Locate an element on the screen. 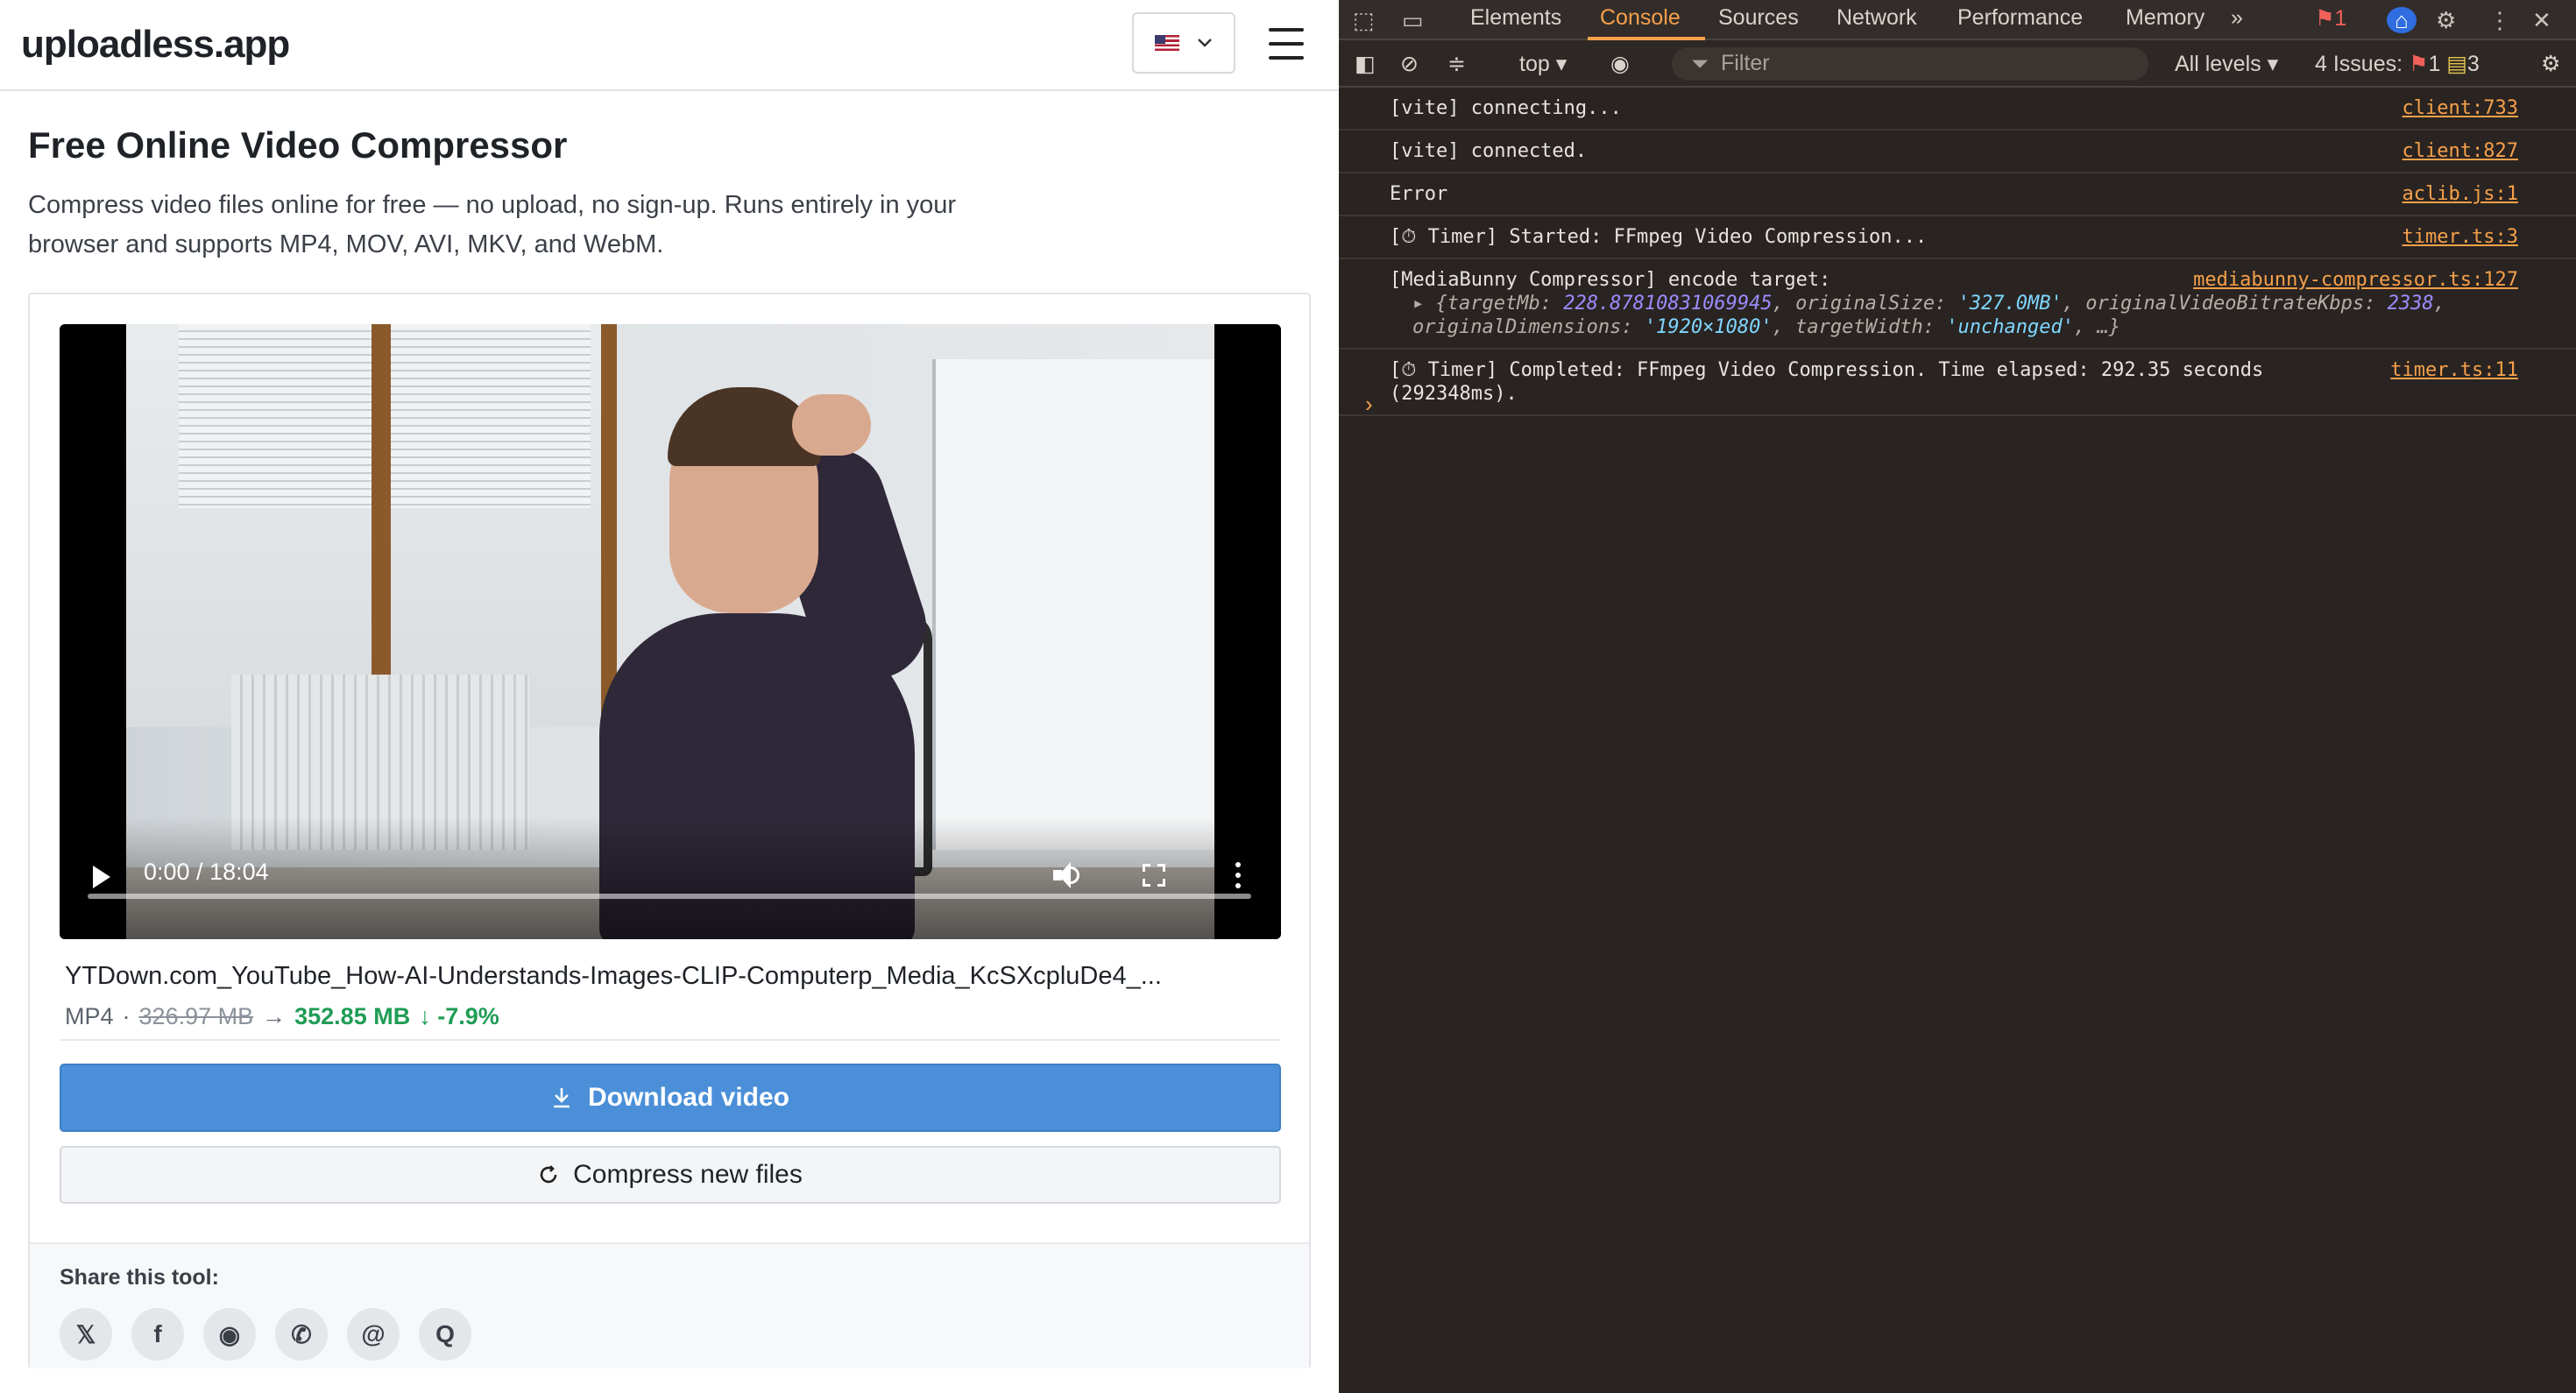 The height and width of the screenshot is (1393, 2576). filter-placeholder: Filter is located at coordinates (1745, 63).